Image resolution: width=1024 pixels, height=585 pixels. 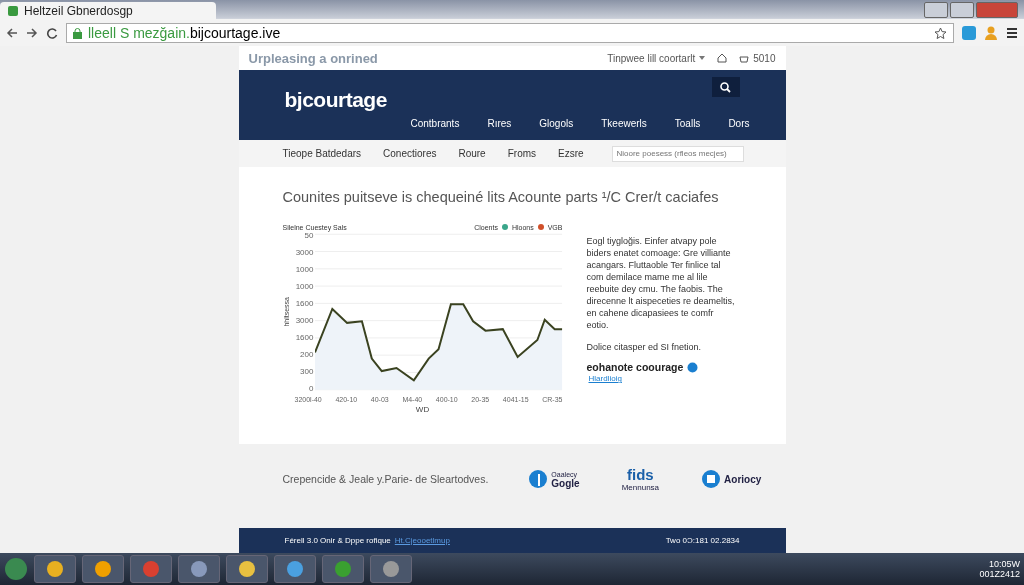 I want to click on clock-time: 10:05W, so click(x=1003, y=564).